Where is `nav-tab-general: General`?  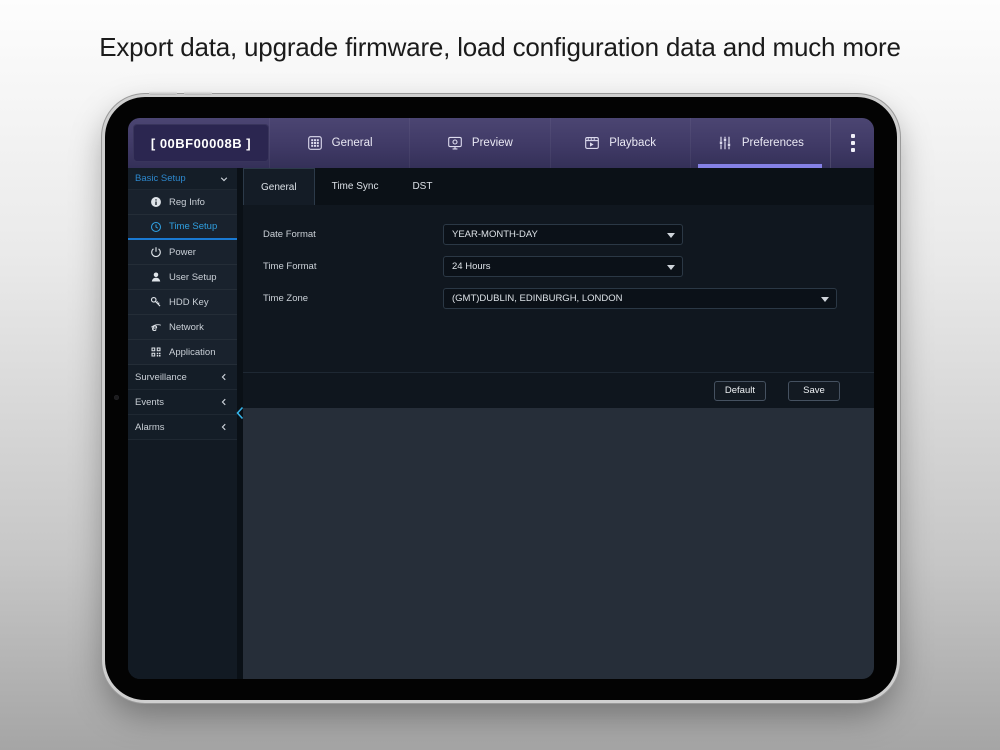
nav-tab-general: General is located at coordinates (339, 143).